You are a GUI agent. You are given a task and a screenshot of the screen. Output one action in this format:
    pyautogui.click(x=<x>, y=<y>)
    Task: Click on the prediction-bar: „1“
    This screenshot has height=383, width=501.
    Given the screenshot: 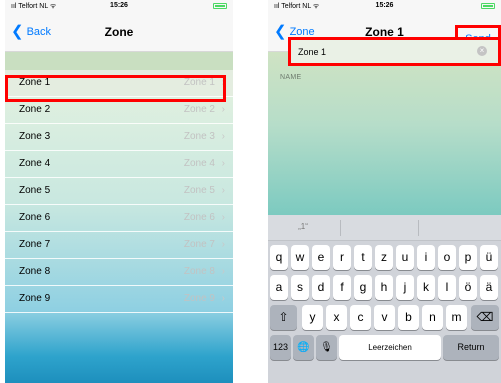 What is the action you would take?
    pyautogui.click(x=384, y=228)
    